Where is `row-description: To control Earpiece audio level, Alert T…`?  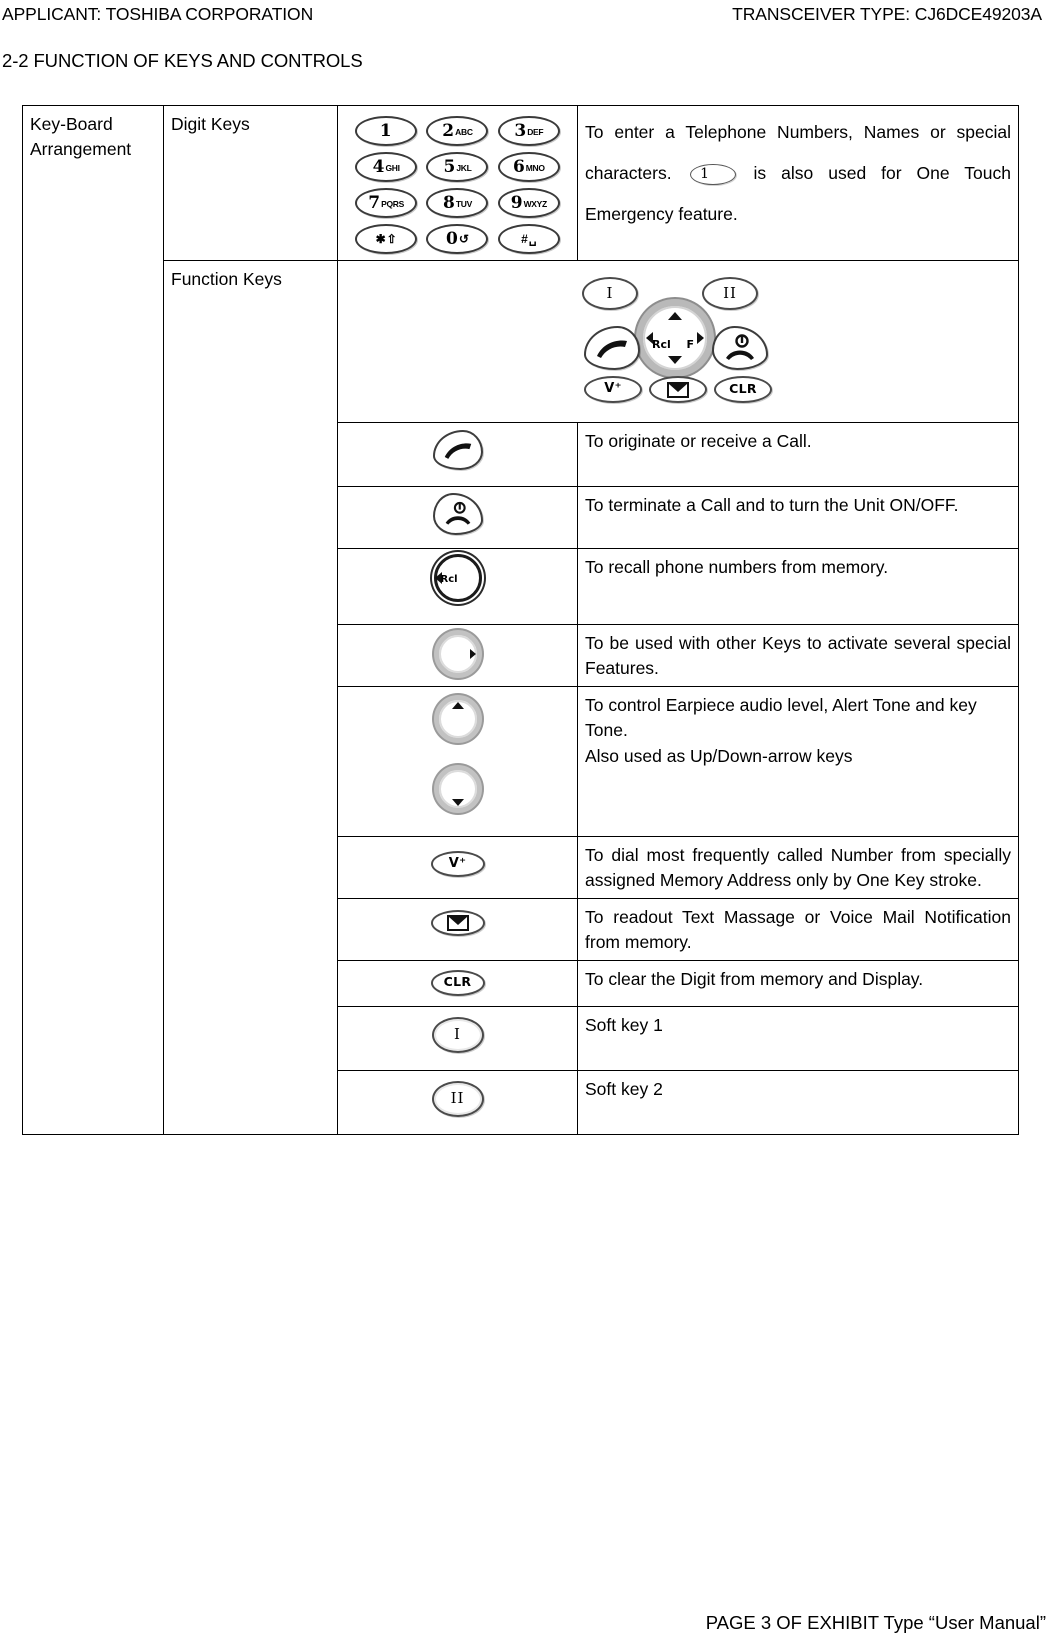 row-description: To control Earpiece audio level, Alert T… is located at coordinates (798, 761).